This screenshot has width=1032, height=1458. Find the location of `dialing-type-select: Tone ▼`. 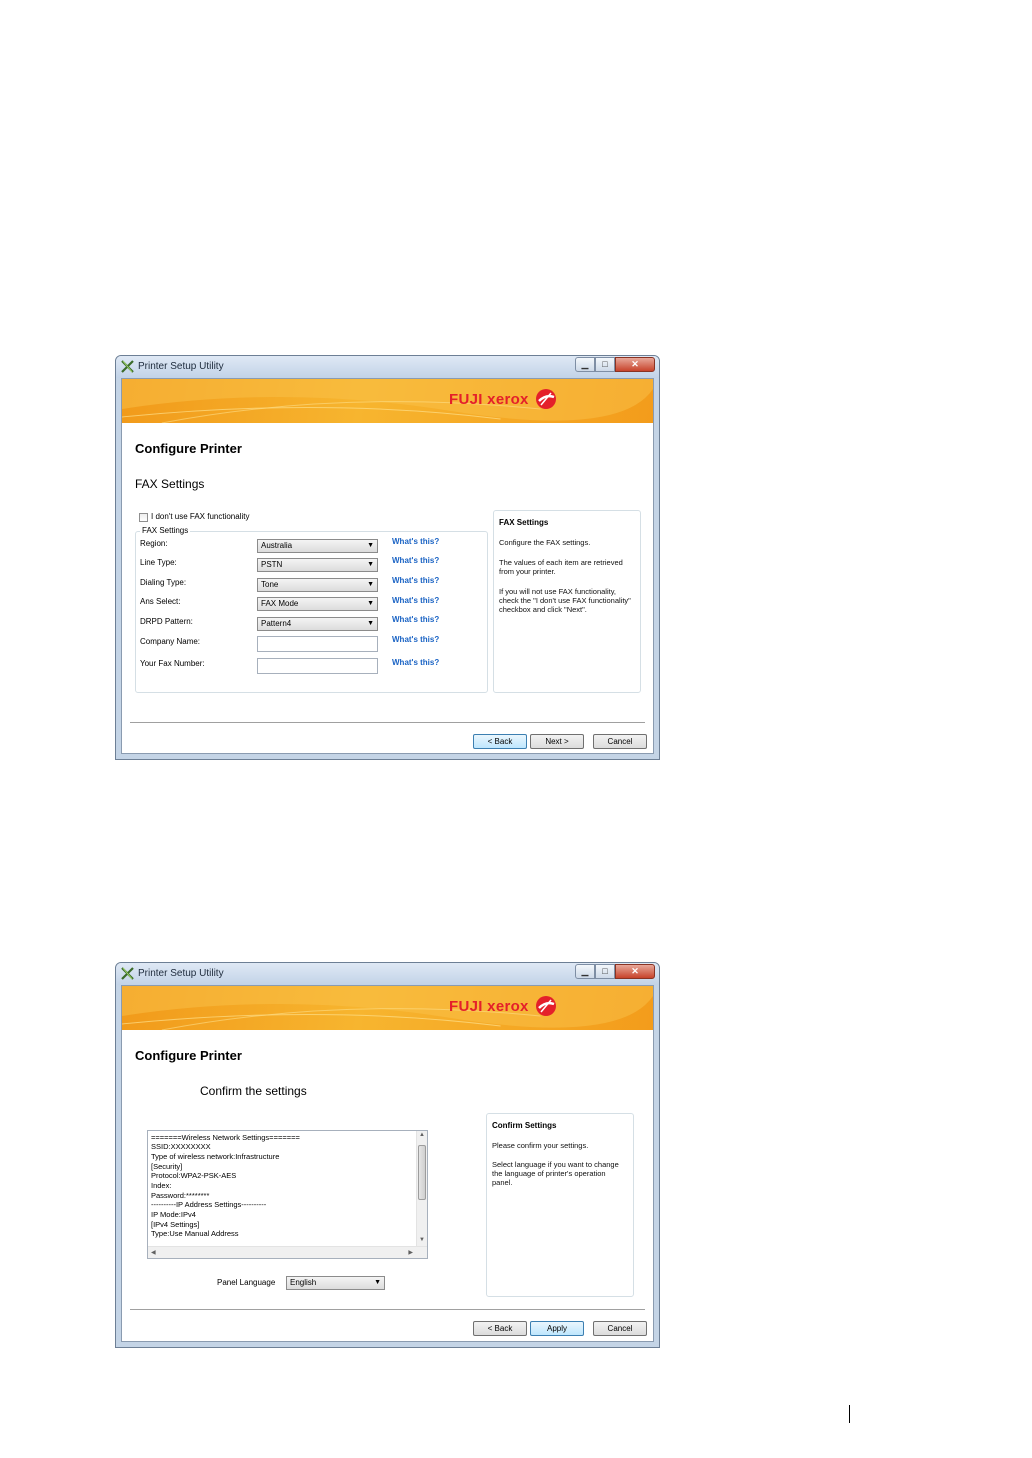

dialing-type-select: Tone ▼ is located at coordinates (317, 585).